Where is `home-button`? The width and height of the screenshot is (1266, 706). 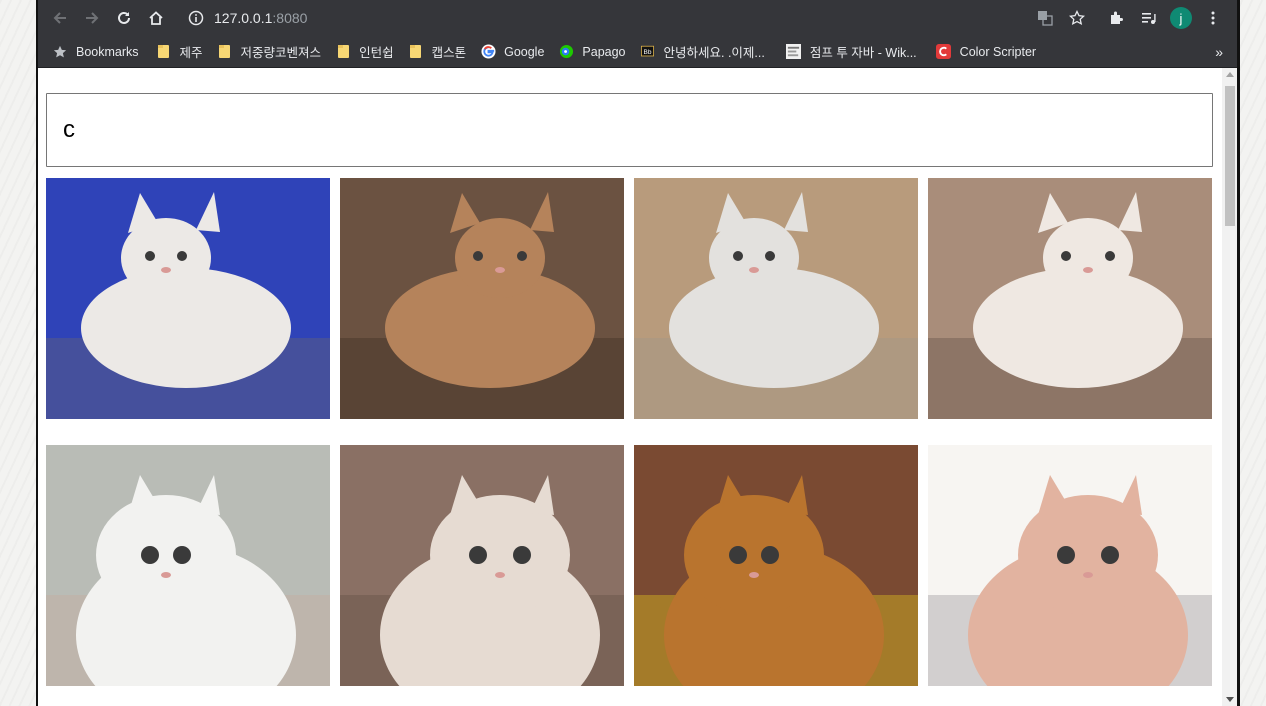
home-button is located at coordinates (156, 18).